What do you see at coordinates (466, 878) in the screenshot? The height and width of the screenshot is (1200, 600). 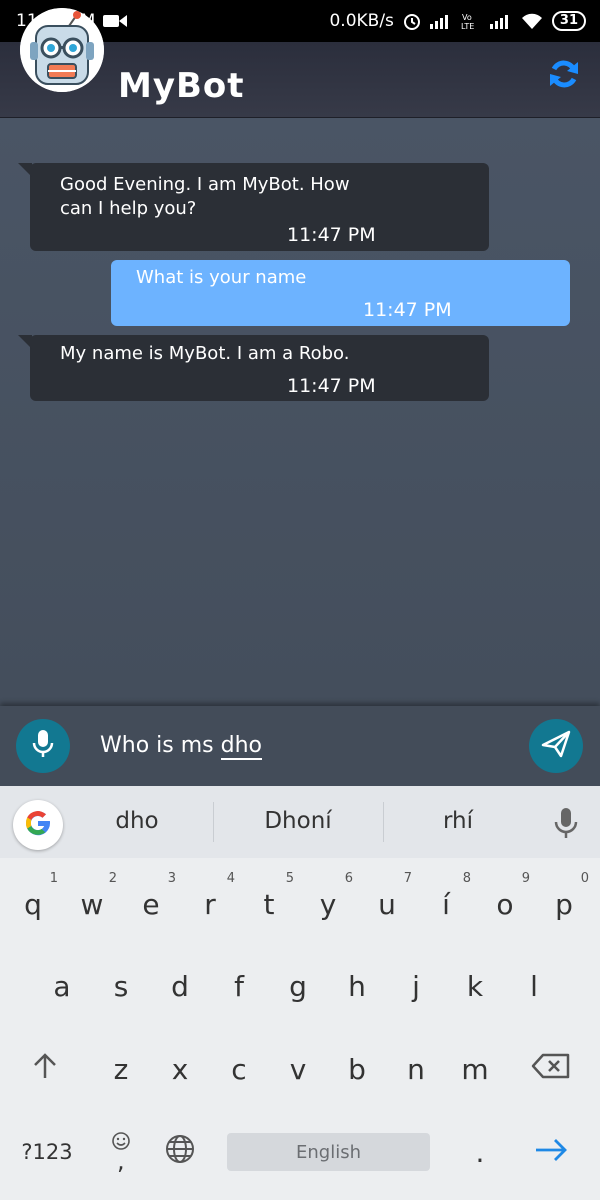 I see `key-hint: 8` at bounding box center [466, 878].